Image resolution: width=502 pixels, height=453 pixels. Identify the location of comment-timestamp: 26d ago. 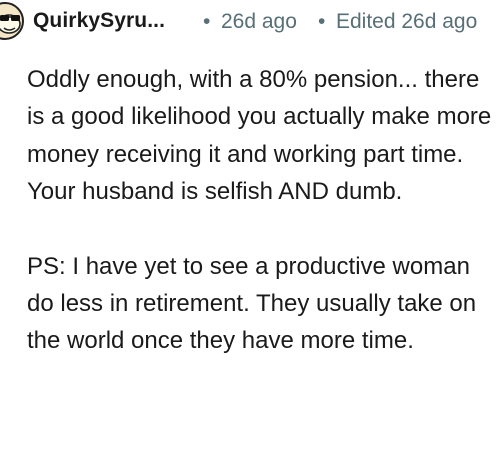
(259, 22).